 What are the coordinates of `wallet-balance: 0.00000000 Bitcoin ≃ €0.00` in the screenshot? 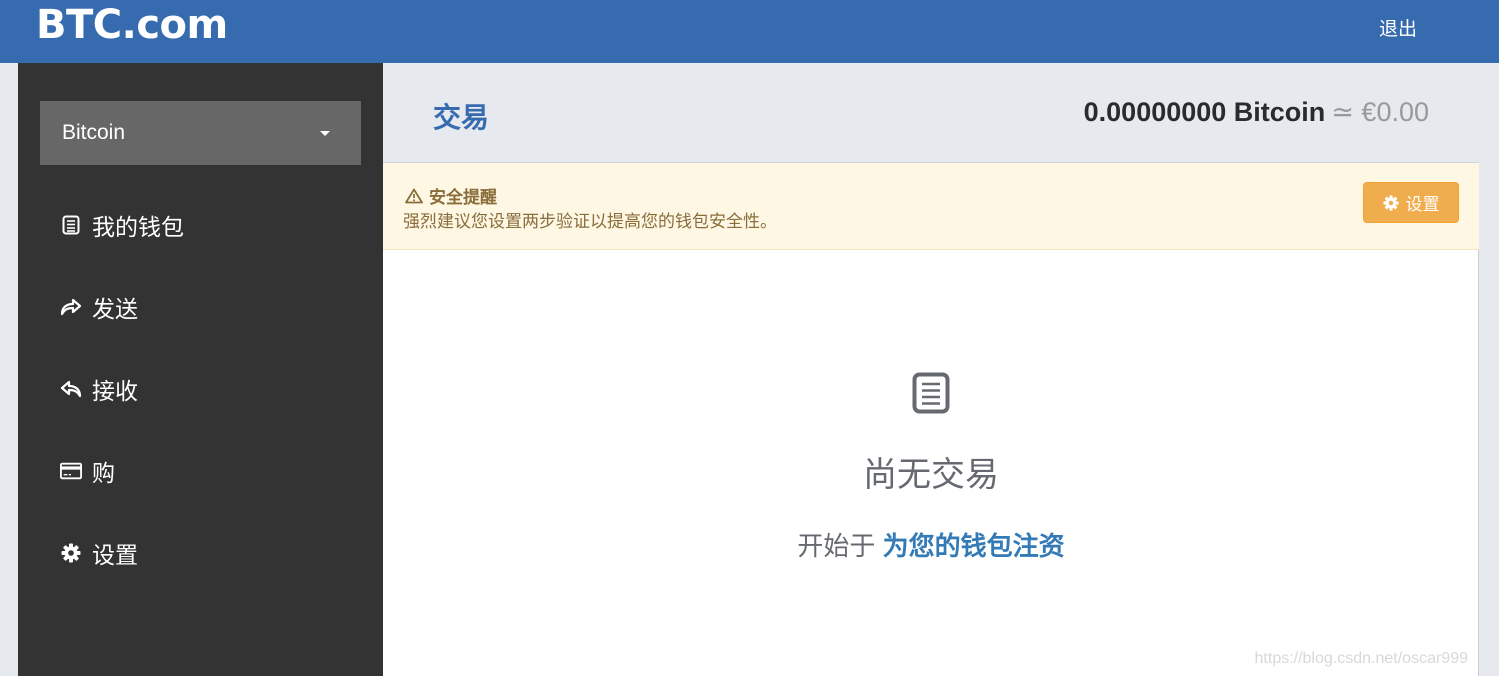 It's located at (1256, 112).